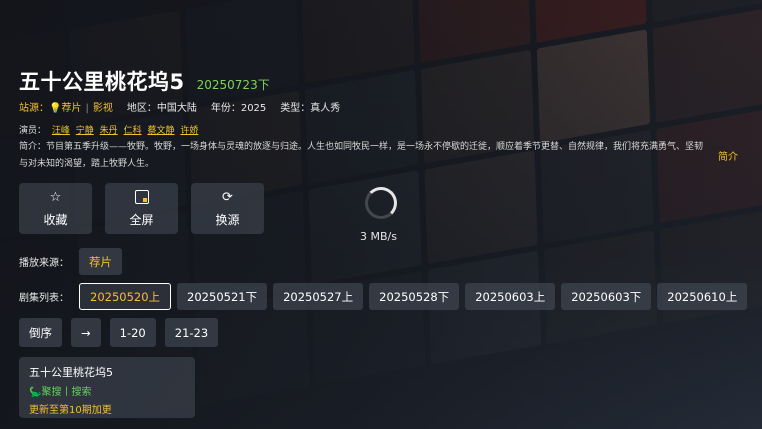 The image size is (762, 429). What do you see at coordinates (728, 155) in the screenshot?
I see `intro-link: 简介` at bounding box center [728, 155].